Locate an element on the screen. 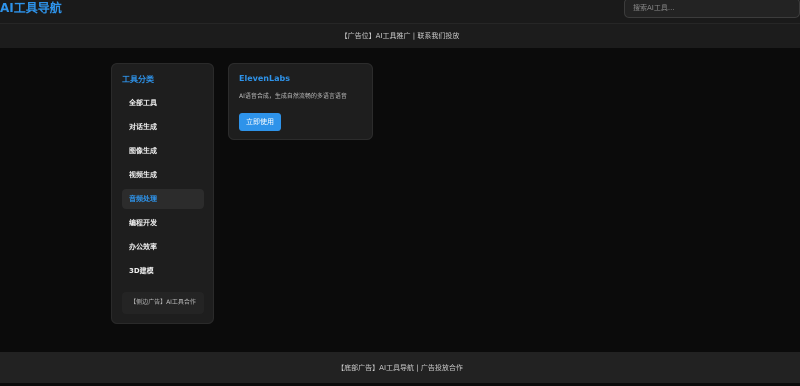 The width and height of the screenshot is (800, 386). top-header: AI工具导航 is located at coordinates (400, 12).